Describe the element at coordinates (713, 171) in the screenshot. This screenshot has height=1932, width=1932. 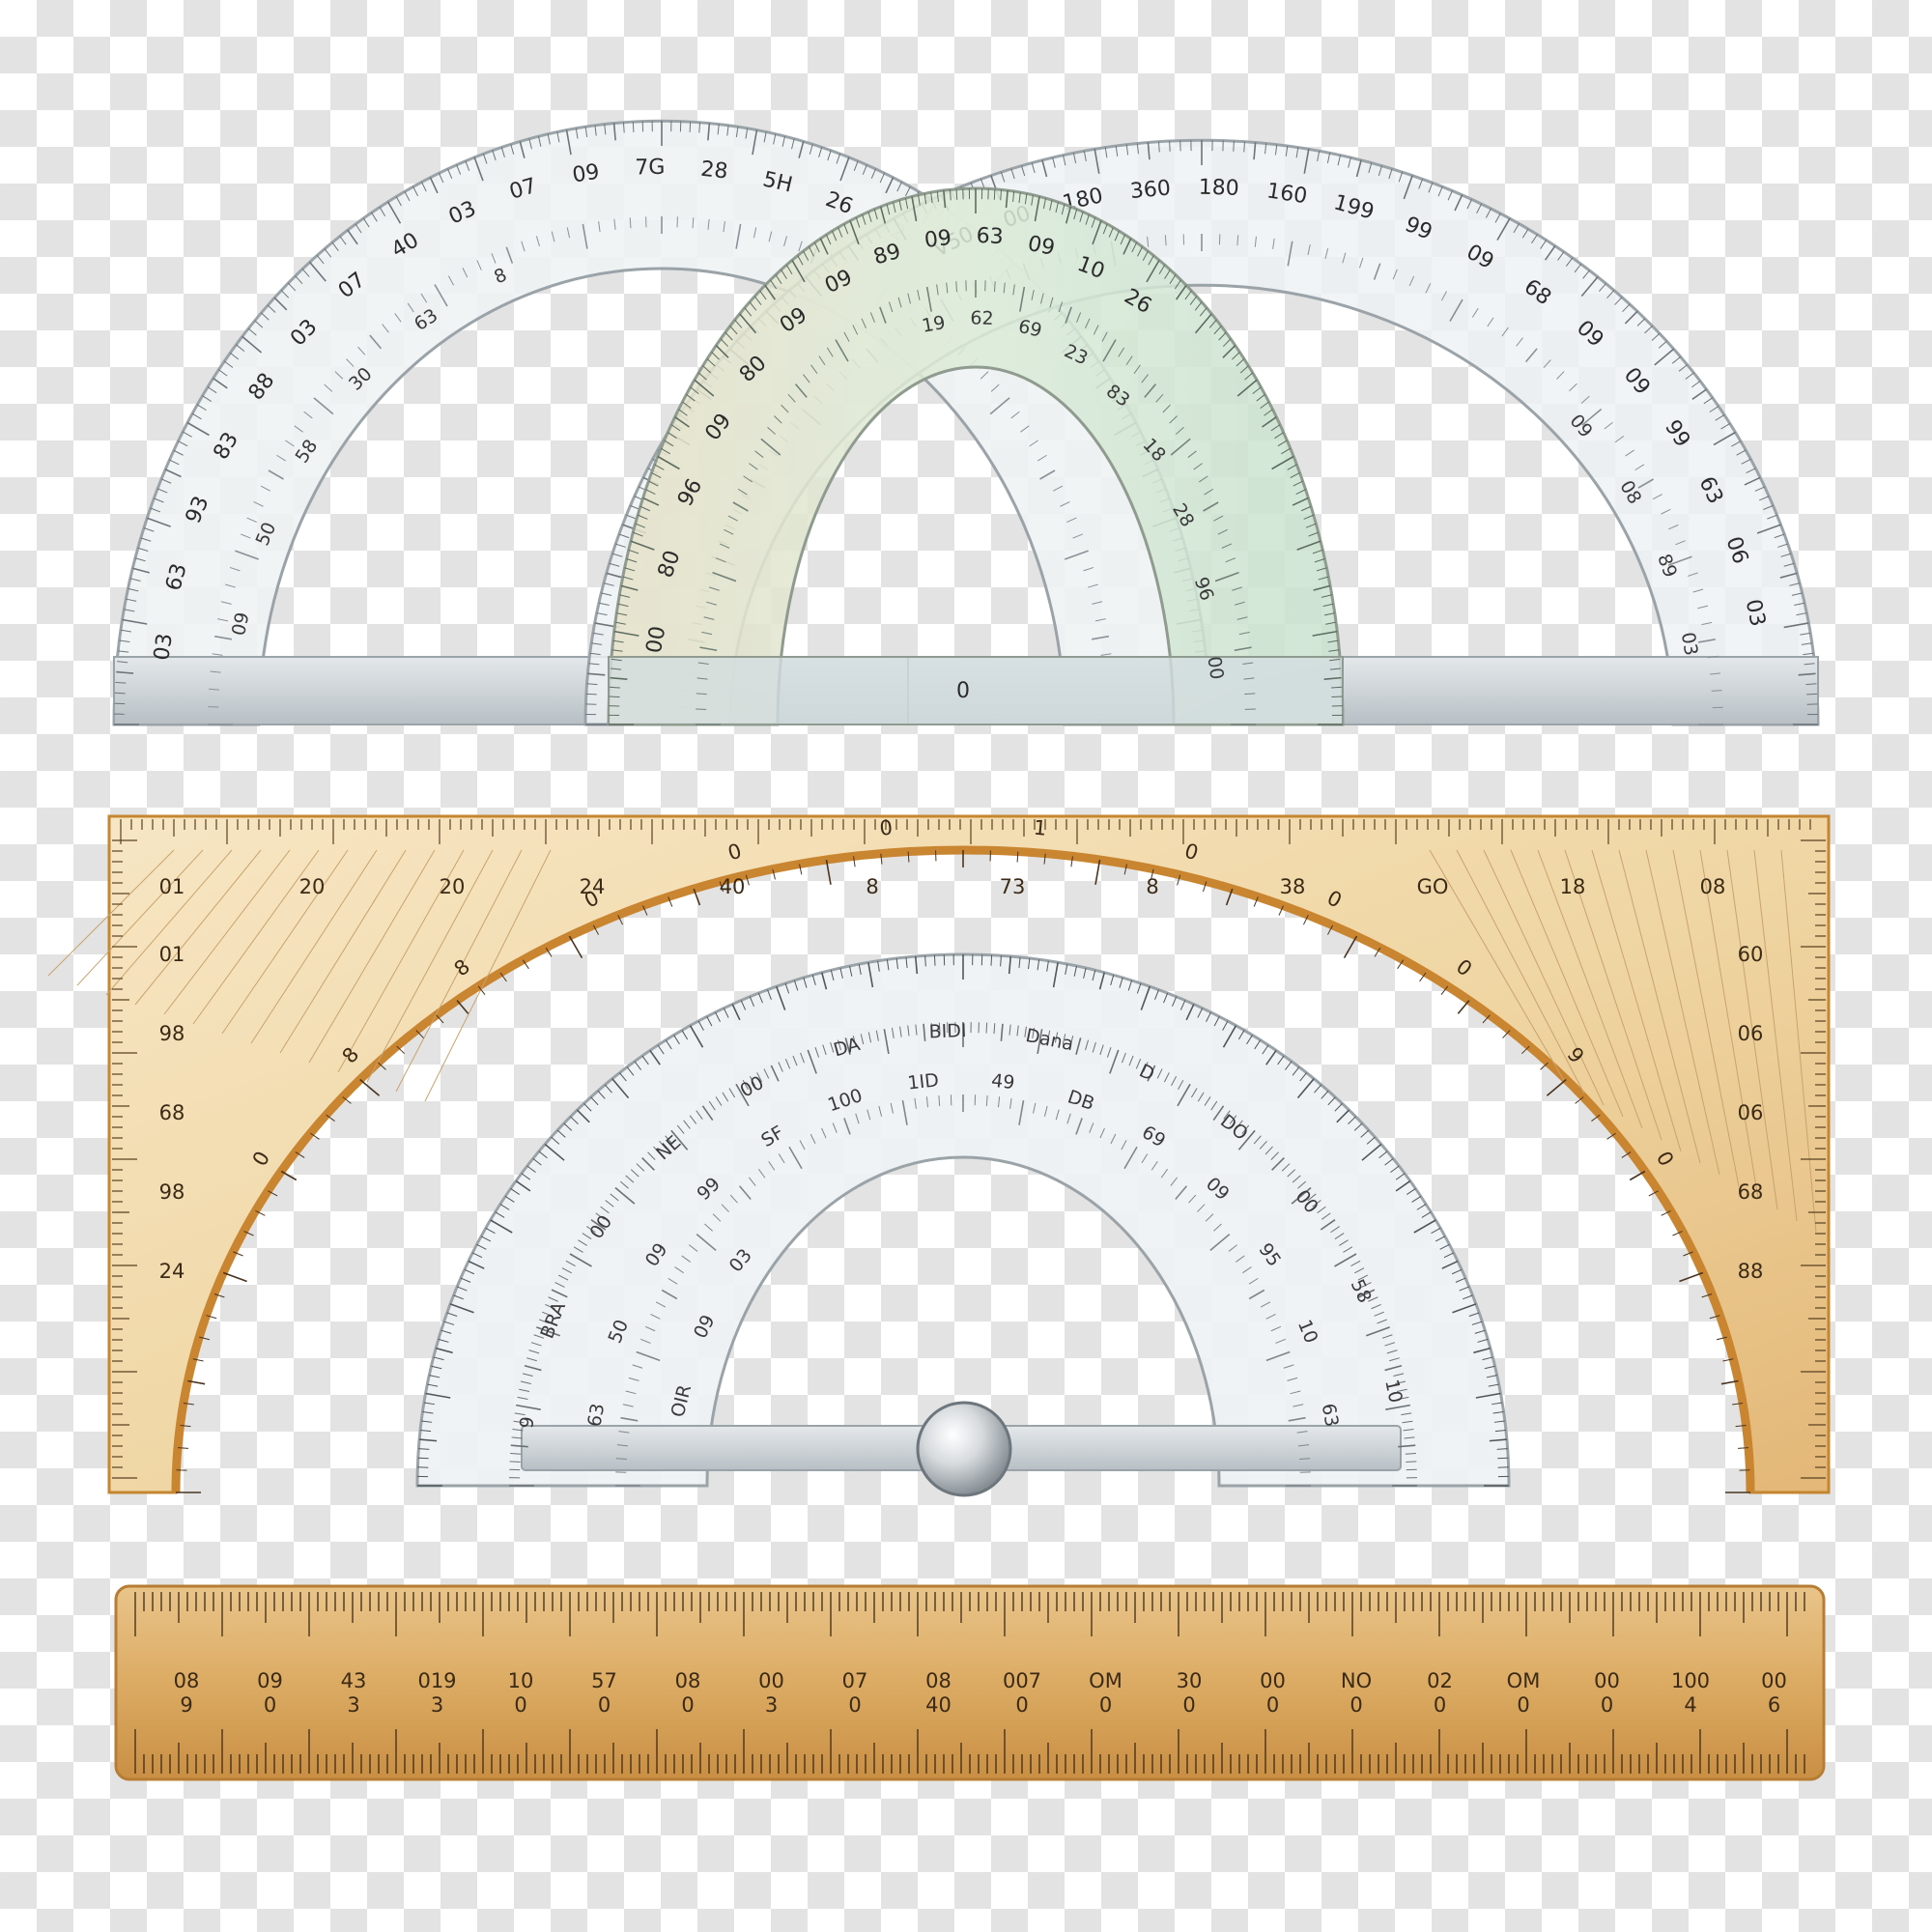
I see `protractor-left-label: 28` at that location.